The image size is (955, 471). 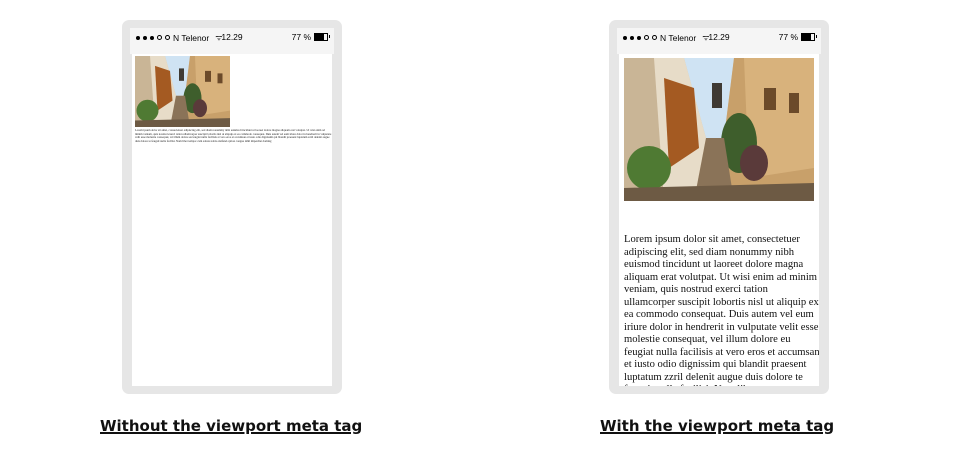 What do you see at coordinates (231, 426) in the screenshot?
I see `caption-without-viewport: Without the viewport meta tag` at bounding box center [231, 426].